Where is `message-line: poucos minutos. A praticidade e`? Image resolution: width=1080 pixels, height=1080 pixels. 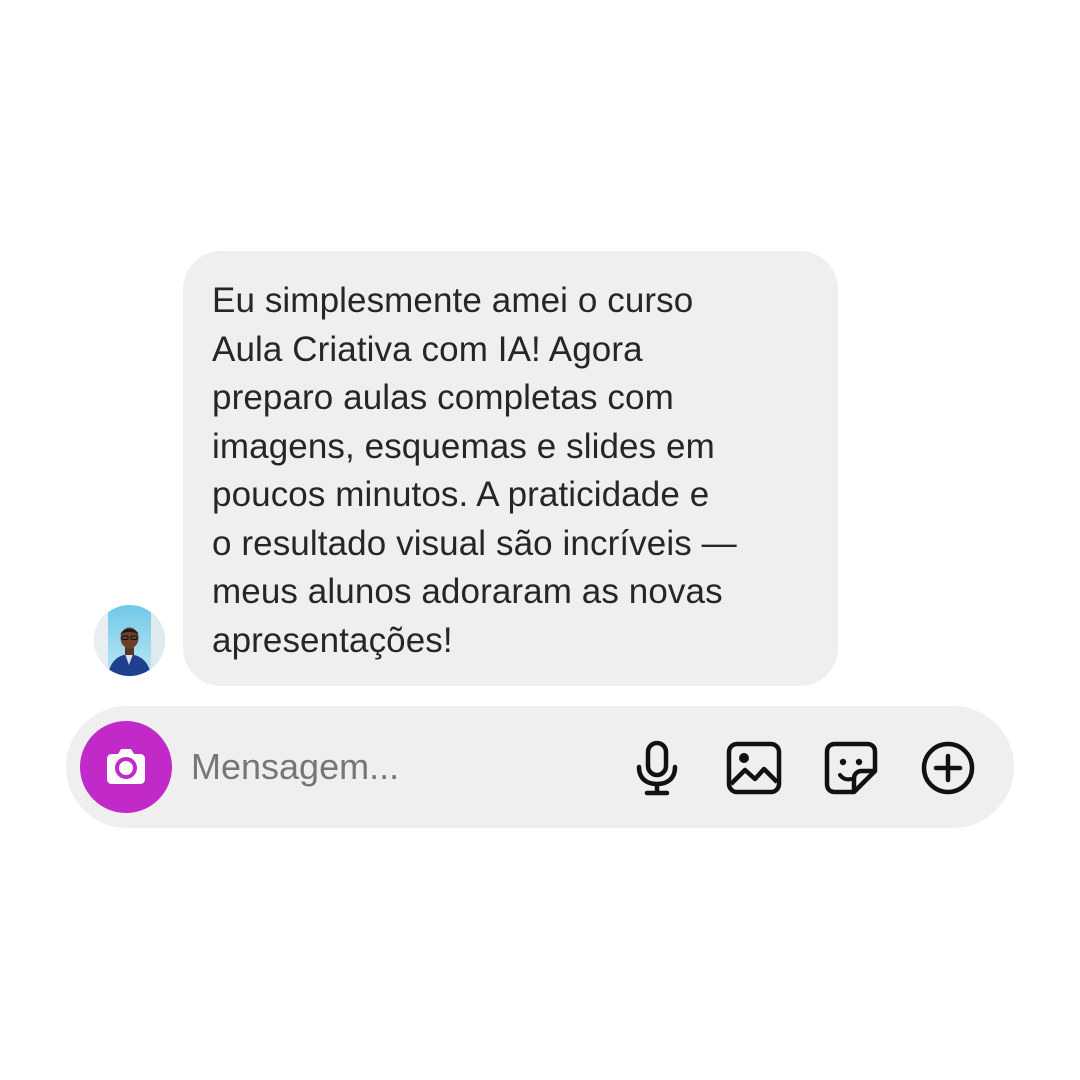 message-line: poucos minutos. A praticidade e is located at coordinates (461, 494).